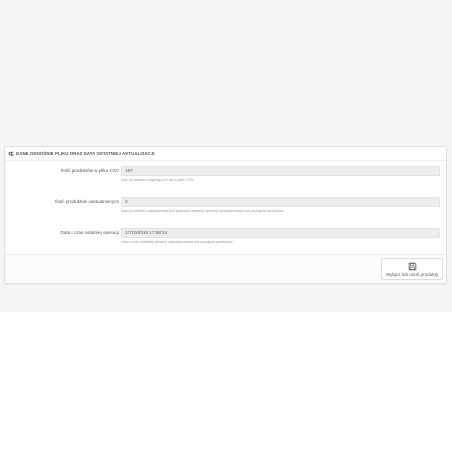  Describe the element at coordinates (90, 170) in the screenshot. I see `field-label: Ilość produktów w pliku CSV` at that location.